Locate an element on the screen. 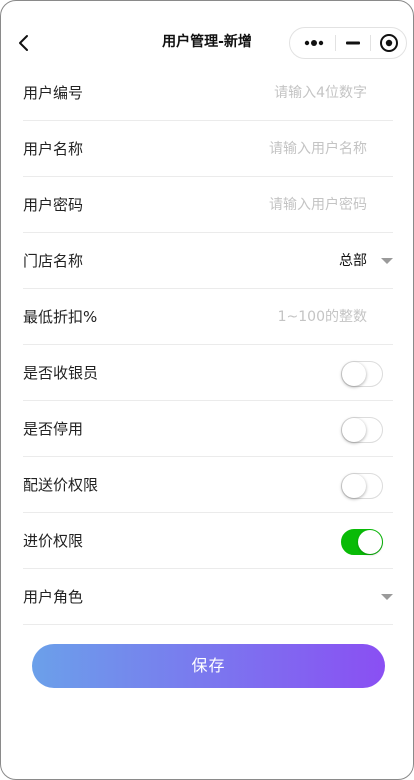 This screenshot has height=780, width=414. is-disabled-toggle is located at coordinates (362, 430).